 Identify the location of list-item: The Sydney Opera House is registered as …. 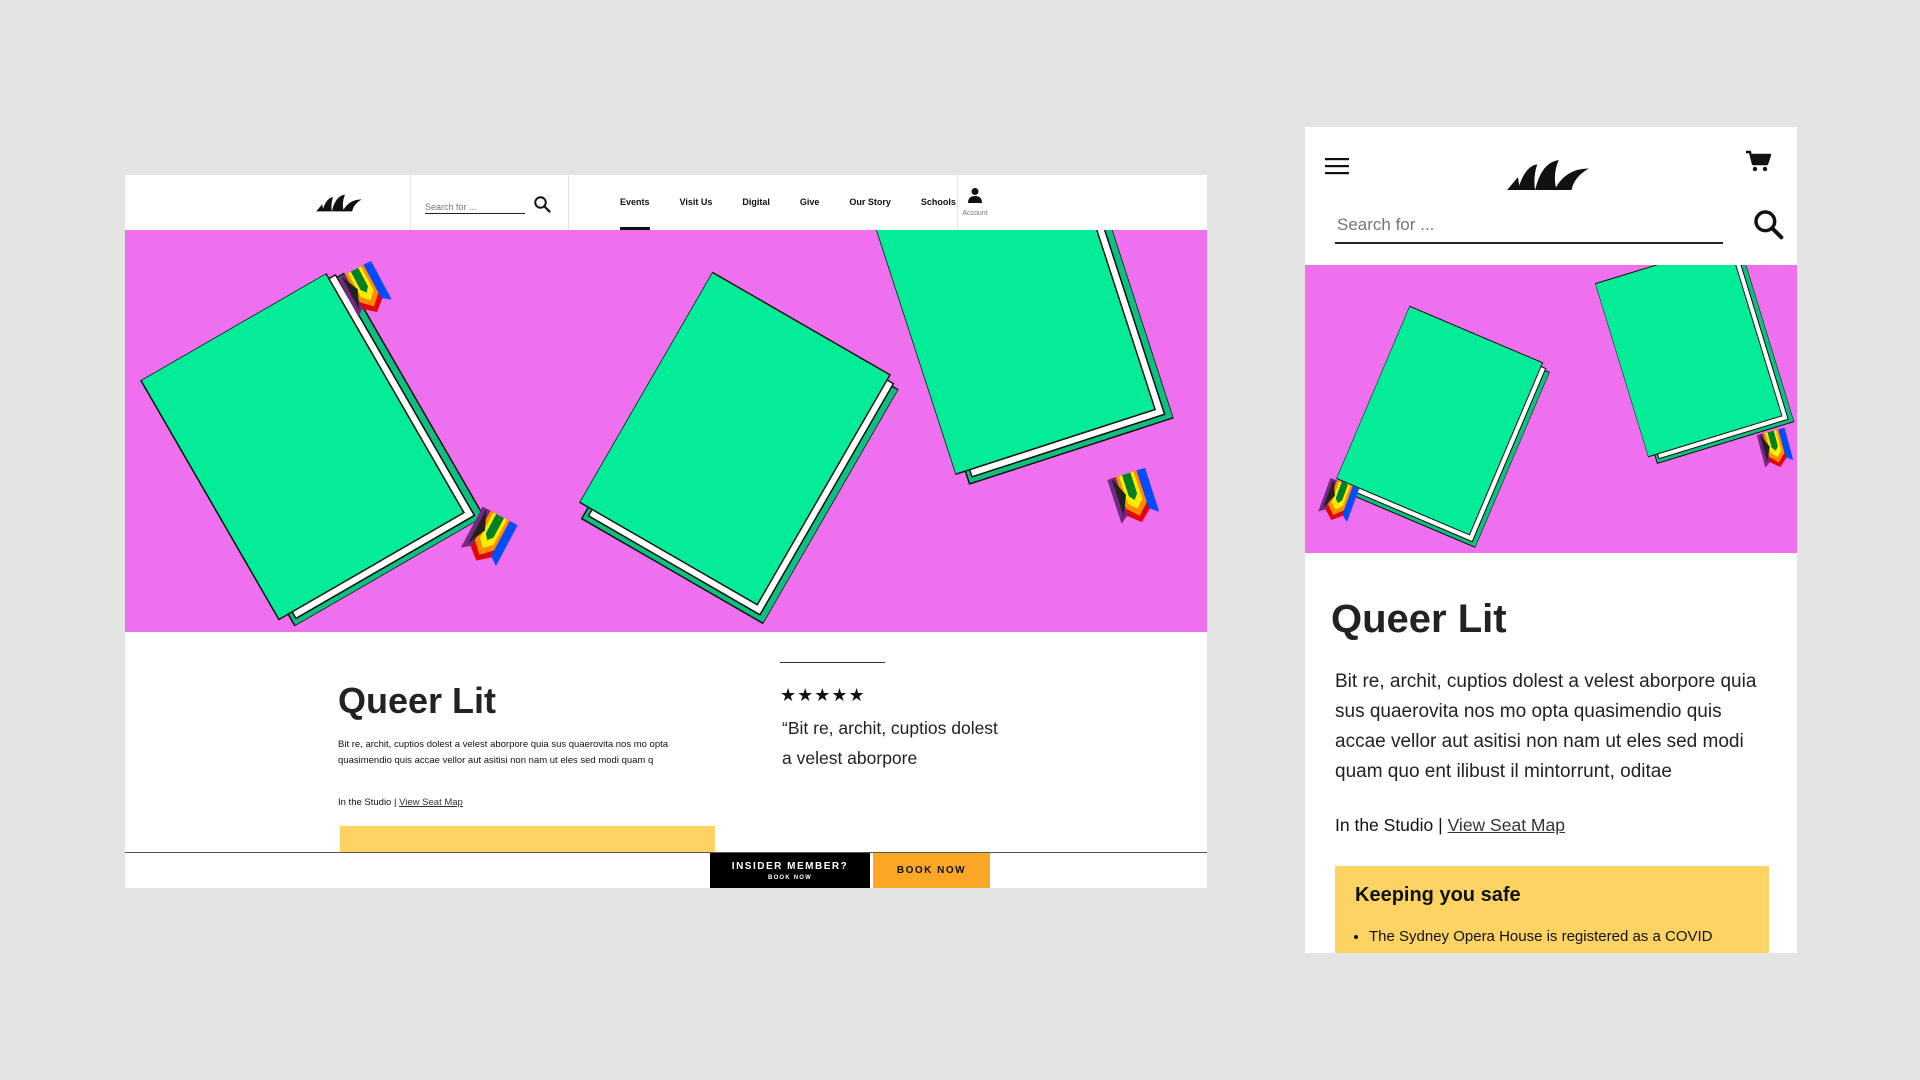
(1564, 936).